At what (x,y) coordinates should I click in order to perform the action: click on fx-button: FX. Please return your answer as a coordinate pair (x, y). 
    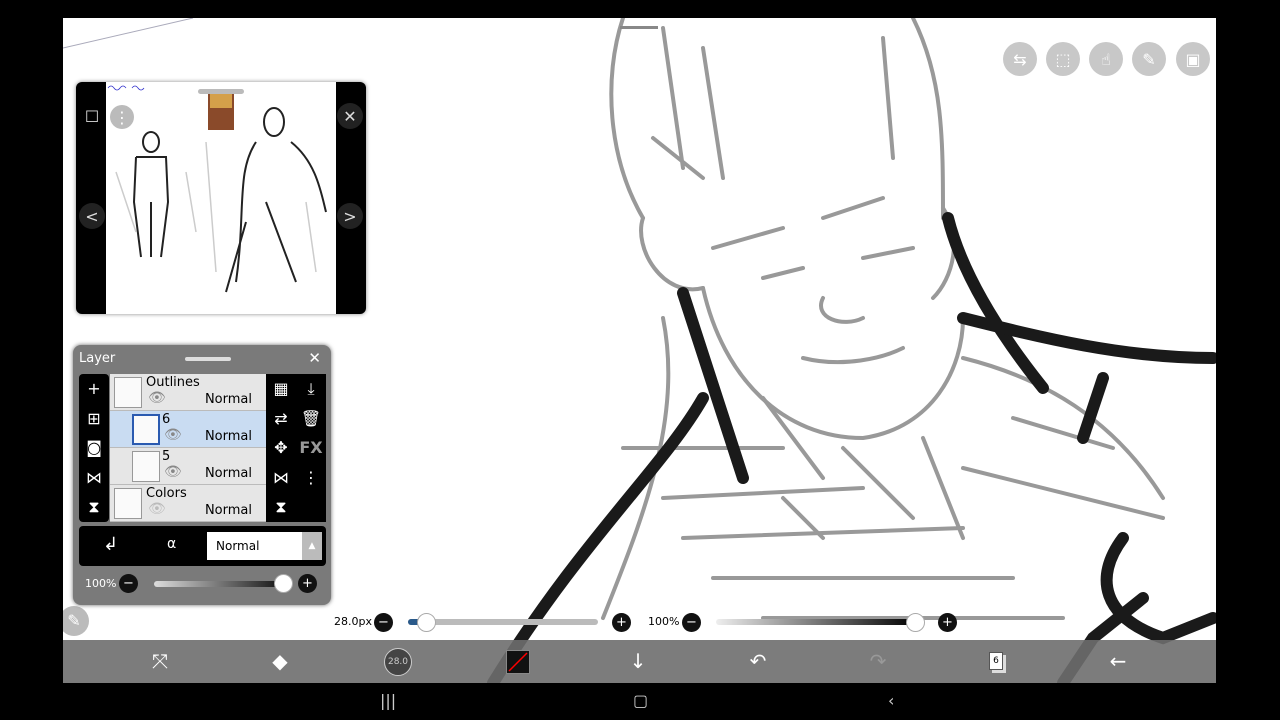
    Looking at the image, I should click on (311, 448).